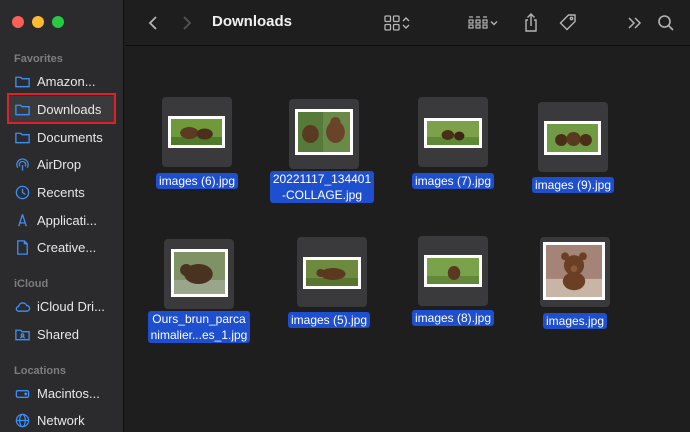 This screenshot has height=432, width=690. Describe the element at coordinates (22, 334) in the screenshot. I see `shared-folder-icon` at that location.